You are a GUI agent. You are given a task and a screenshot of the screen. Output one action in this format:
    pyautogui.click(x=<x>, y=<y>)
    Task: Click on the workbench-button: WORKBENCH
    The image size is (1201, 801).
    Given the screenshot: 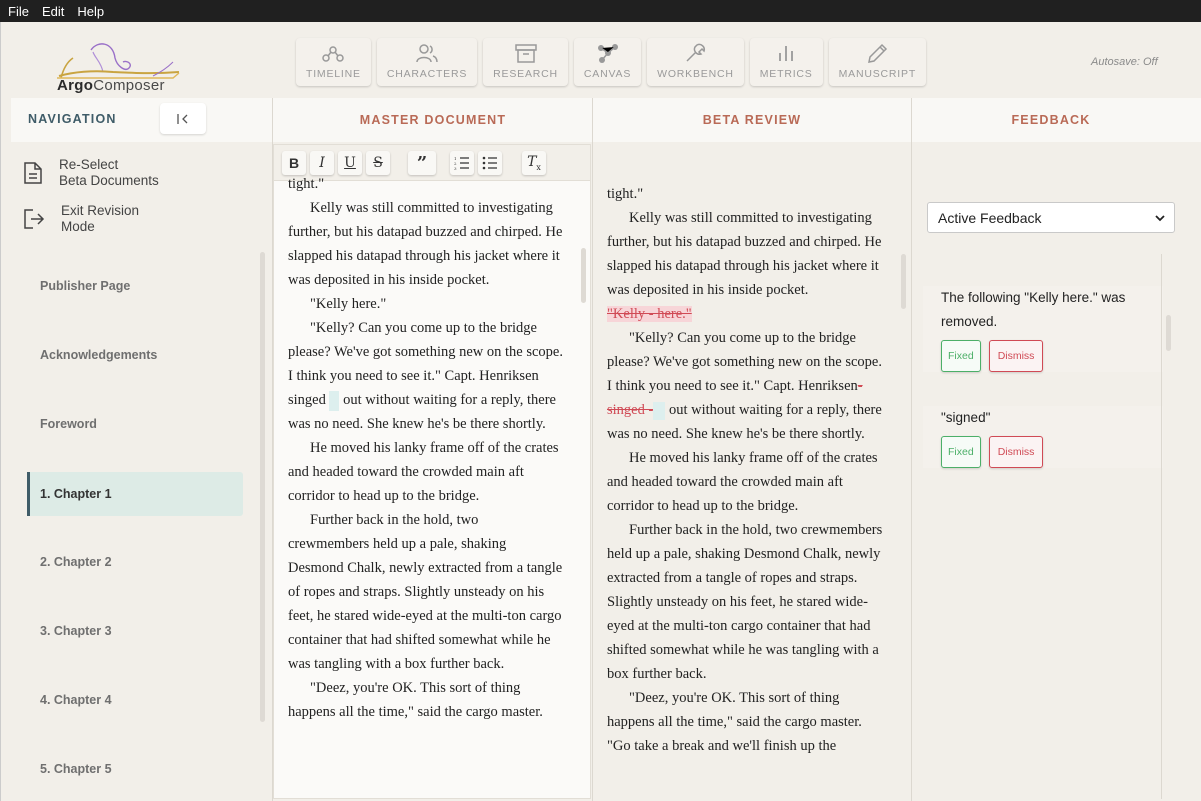 What is the action you would take?
    pyautogui.click(x=695, y=62)
    